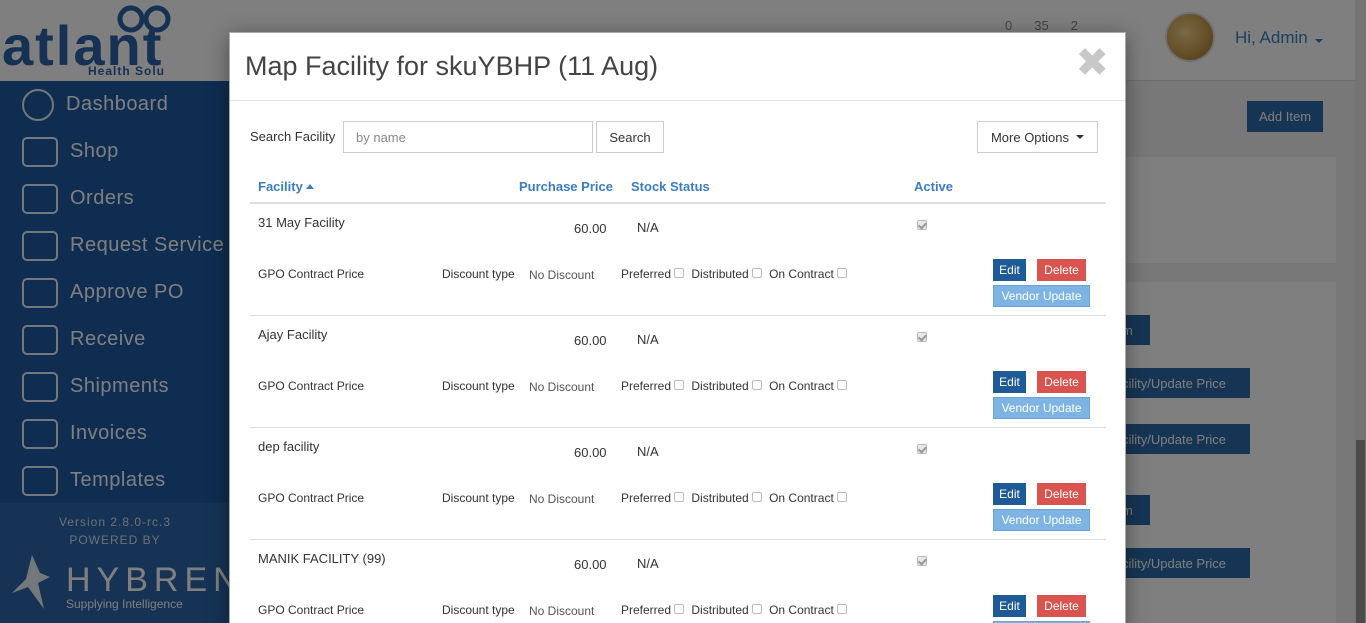  I want to click on caret-down-icon, so click(1080, 137).